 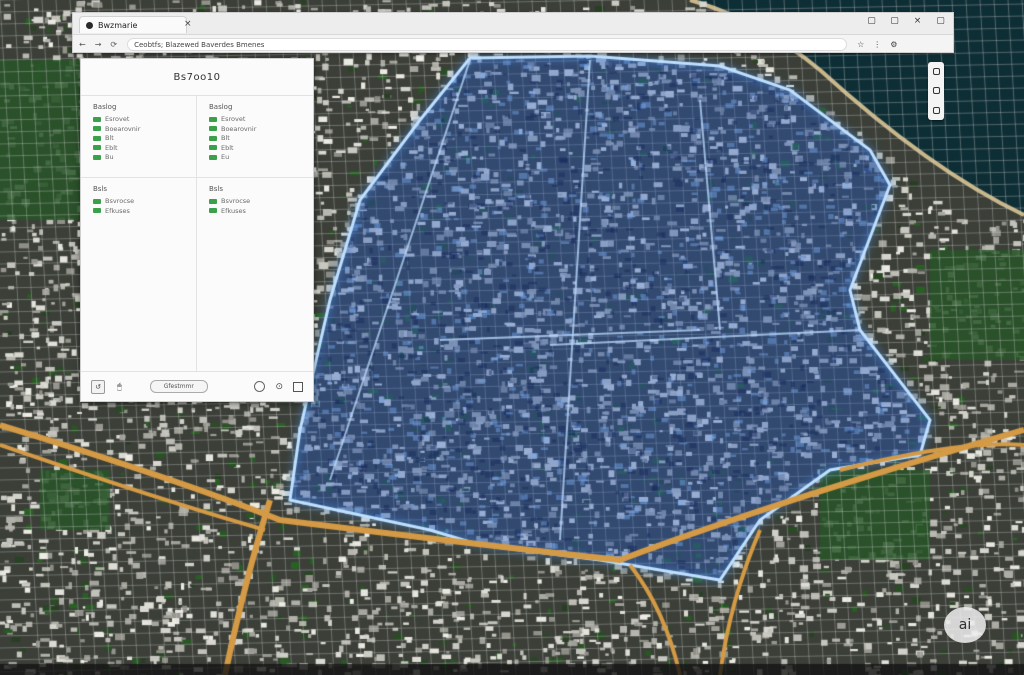 I want to click on browser-tab: Bwzmarie ×, so click(x=135, y=24).